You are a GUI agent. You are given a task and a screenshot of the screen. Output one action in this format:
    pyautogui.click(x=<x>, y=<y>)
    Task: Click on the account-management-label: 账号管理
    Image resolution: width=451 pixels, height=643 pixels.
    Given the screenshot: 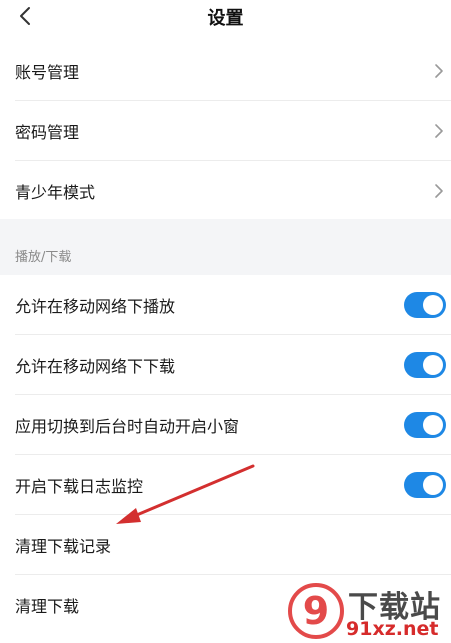 What is the action you would take?
    pyautogui.click(x=47, y=72)
    